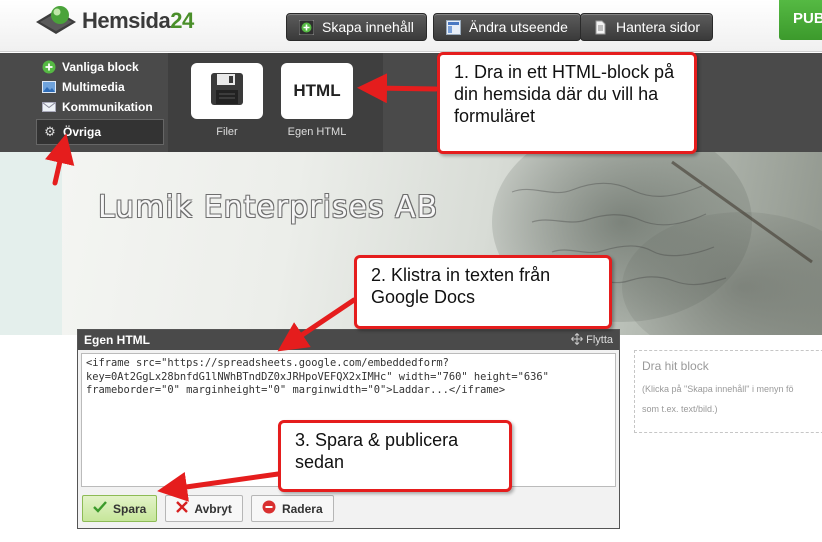  Describe the element at coordinates (56, 21) in the screenshot. I see `logo-icon` at that location.